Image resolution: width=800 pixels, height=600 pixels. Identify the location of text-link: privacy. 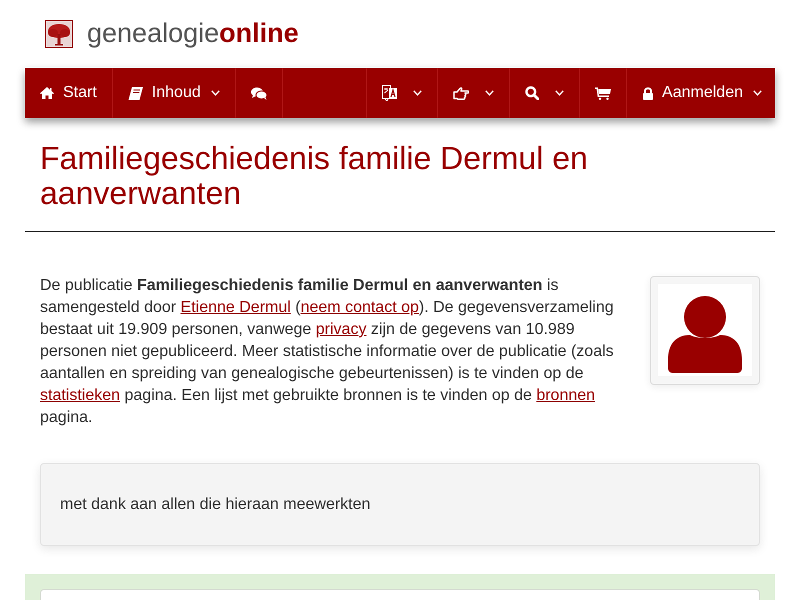
(341, 329).